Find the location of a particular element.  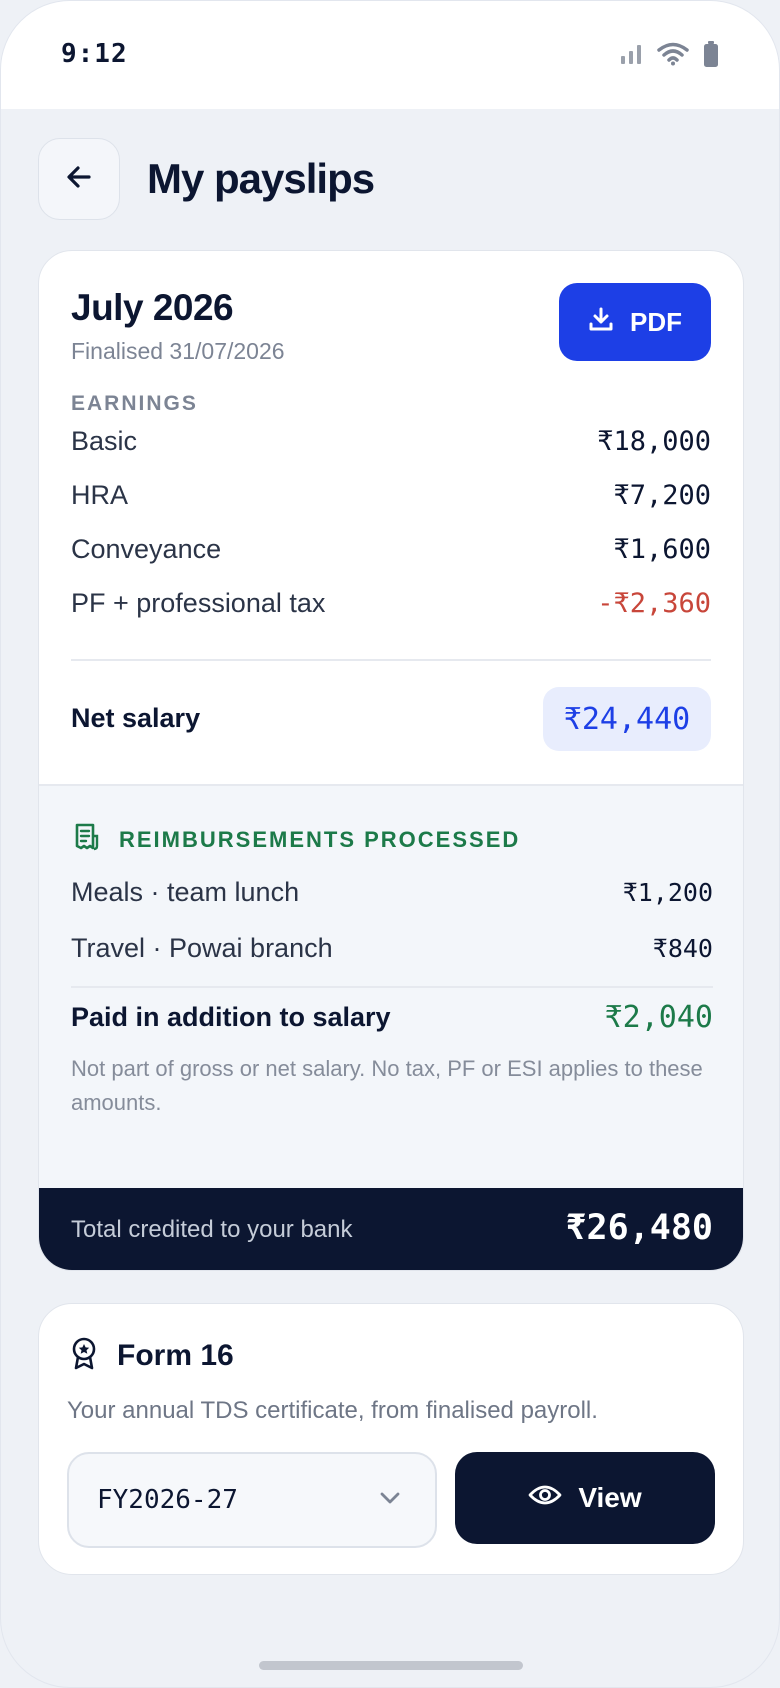

form16-title: Form 16 is located at coordinates (175, 1355).